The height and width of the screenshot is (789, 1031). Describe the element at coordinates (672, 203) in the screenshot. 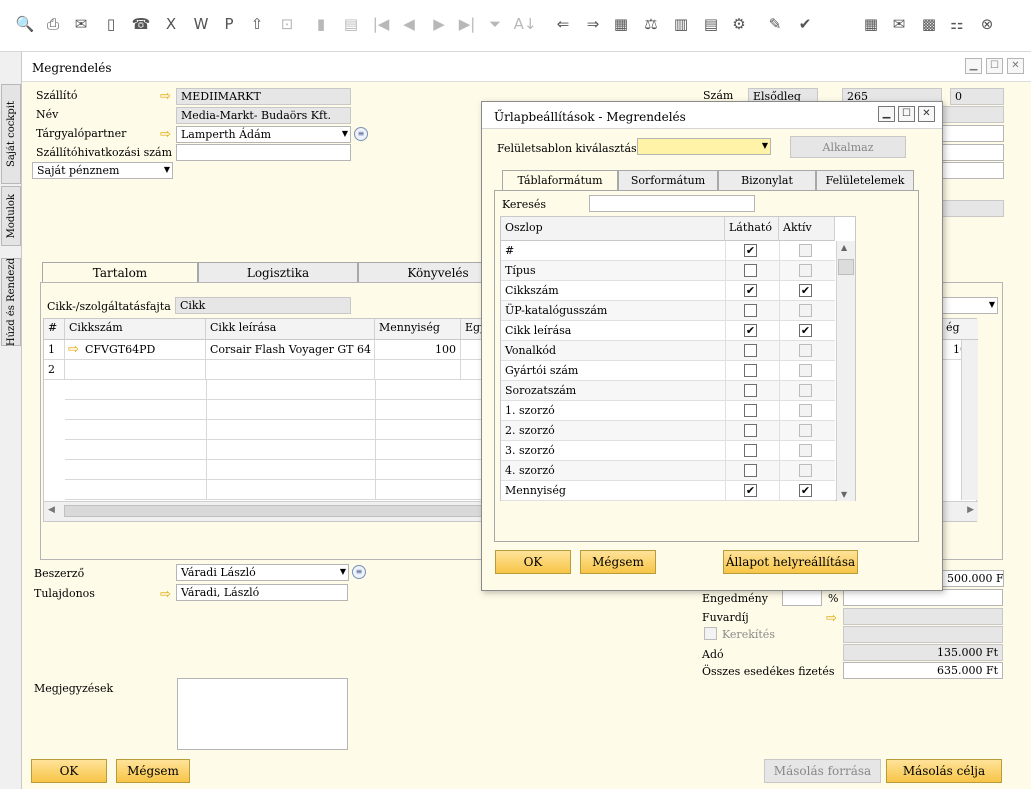

I see `search-input` at that location.